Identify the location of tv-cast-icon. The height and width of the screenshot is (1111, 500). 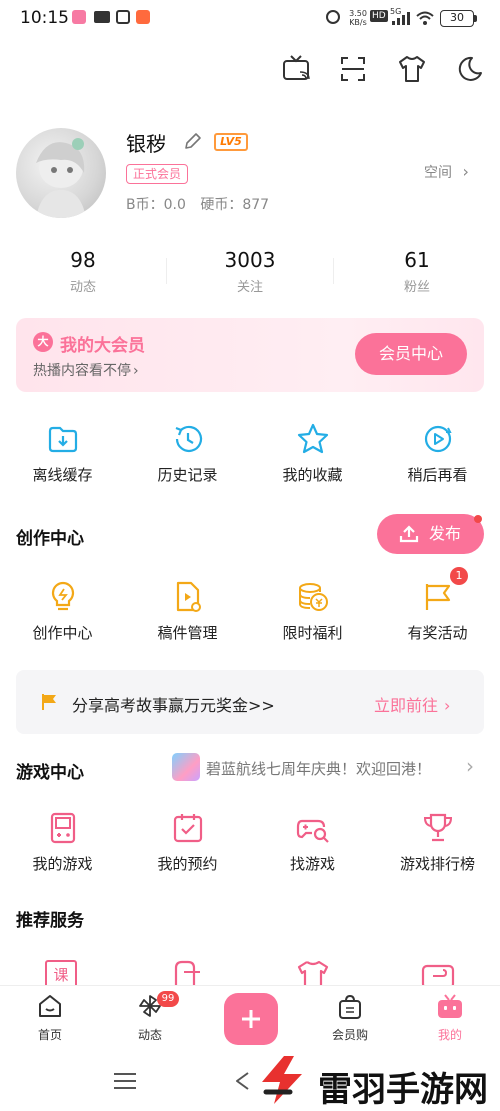
(297, 69).